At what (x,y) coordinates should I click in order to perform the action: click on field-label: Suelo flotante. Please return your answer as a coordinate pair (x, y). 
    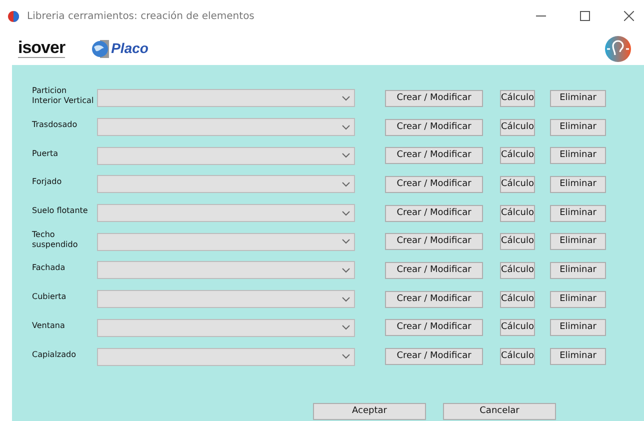
    Looking at the image, I should click on (60, 211).